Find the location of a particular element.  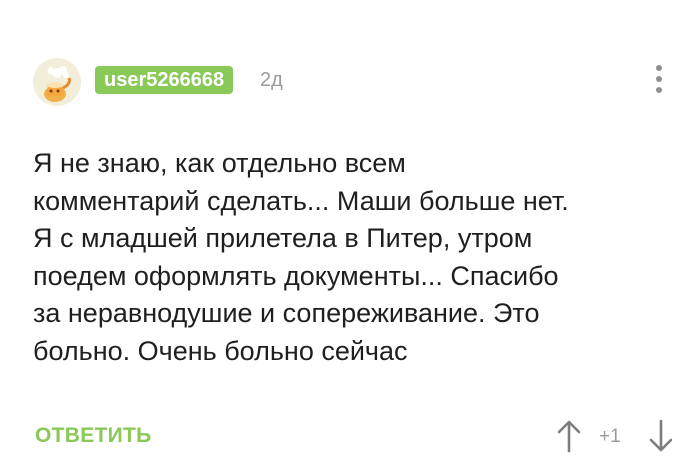

more-vertical-icon is located at coordinates (659, 80).